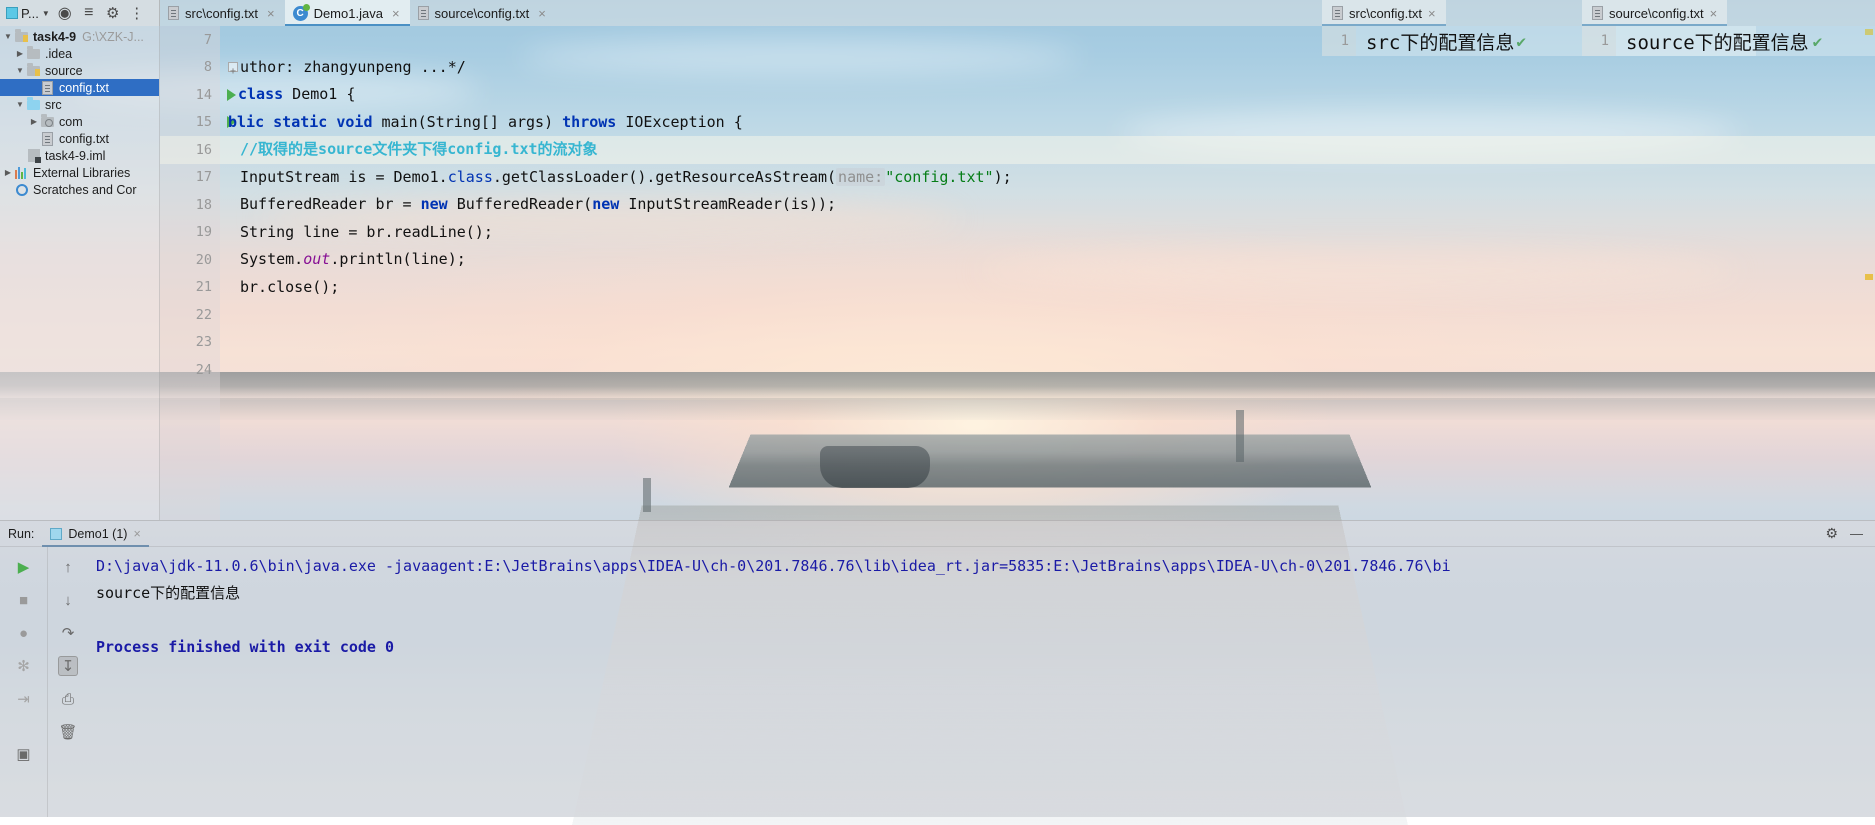 The width and height of the screenshot is (1875, 825). Describe the element at coordinates (24, 699) in the screenshot. I see `export-icon: ⇥` at that location.